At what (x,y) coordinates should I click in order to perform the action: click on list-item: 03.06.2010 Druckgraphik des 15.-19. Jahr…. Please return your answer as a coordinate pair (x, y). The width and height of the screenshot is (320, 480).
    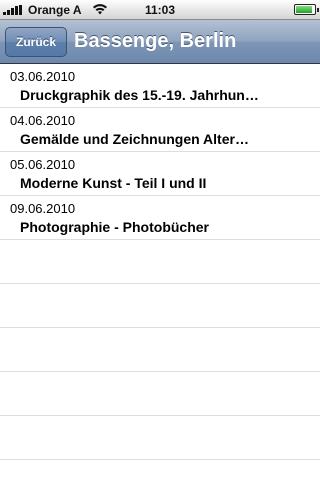
    Looking at the image, I should click on (160, 86).